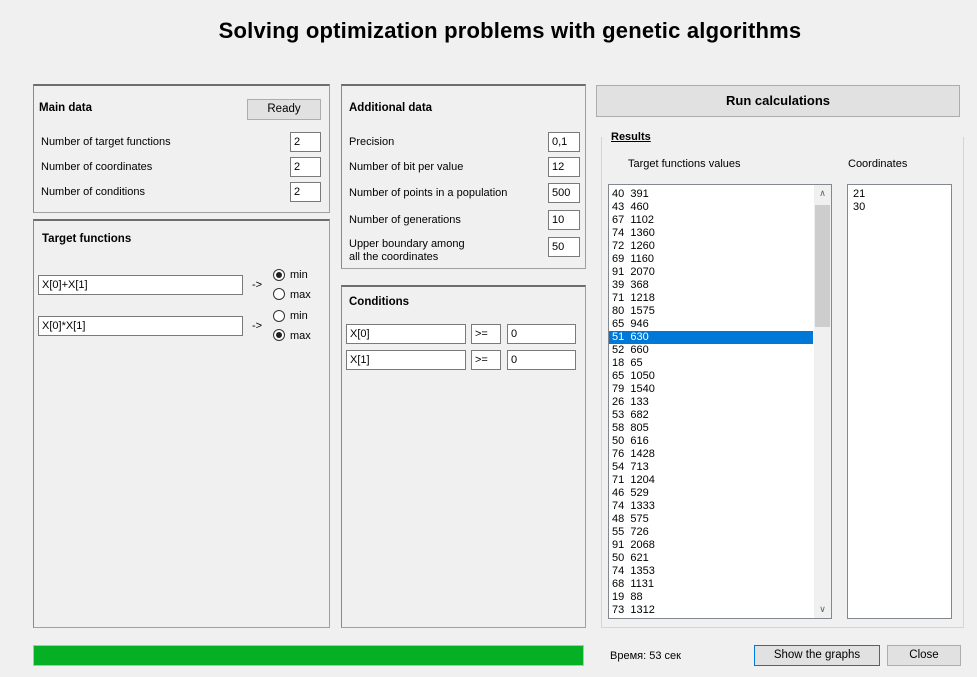 The height and width of the screenshot is (677, 977). Describe the element at coordinates (711, 545) in the screenshot. I see `list-item: 91 2068` at that location.